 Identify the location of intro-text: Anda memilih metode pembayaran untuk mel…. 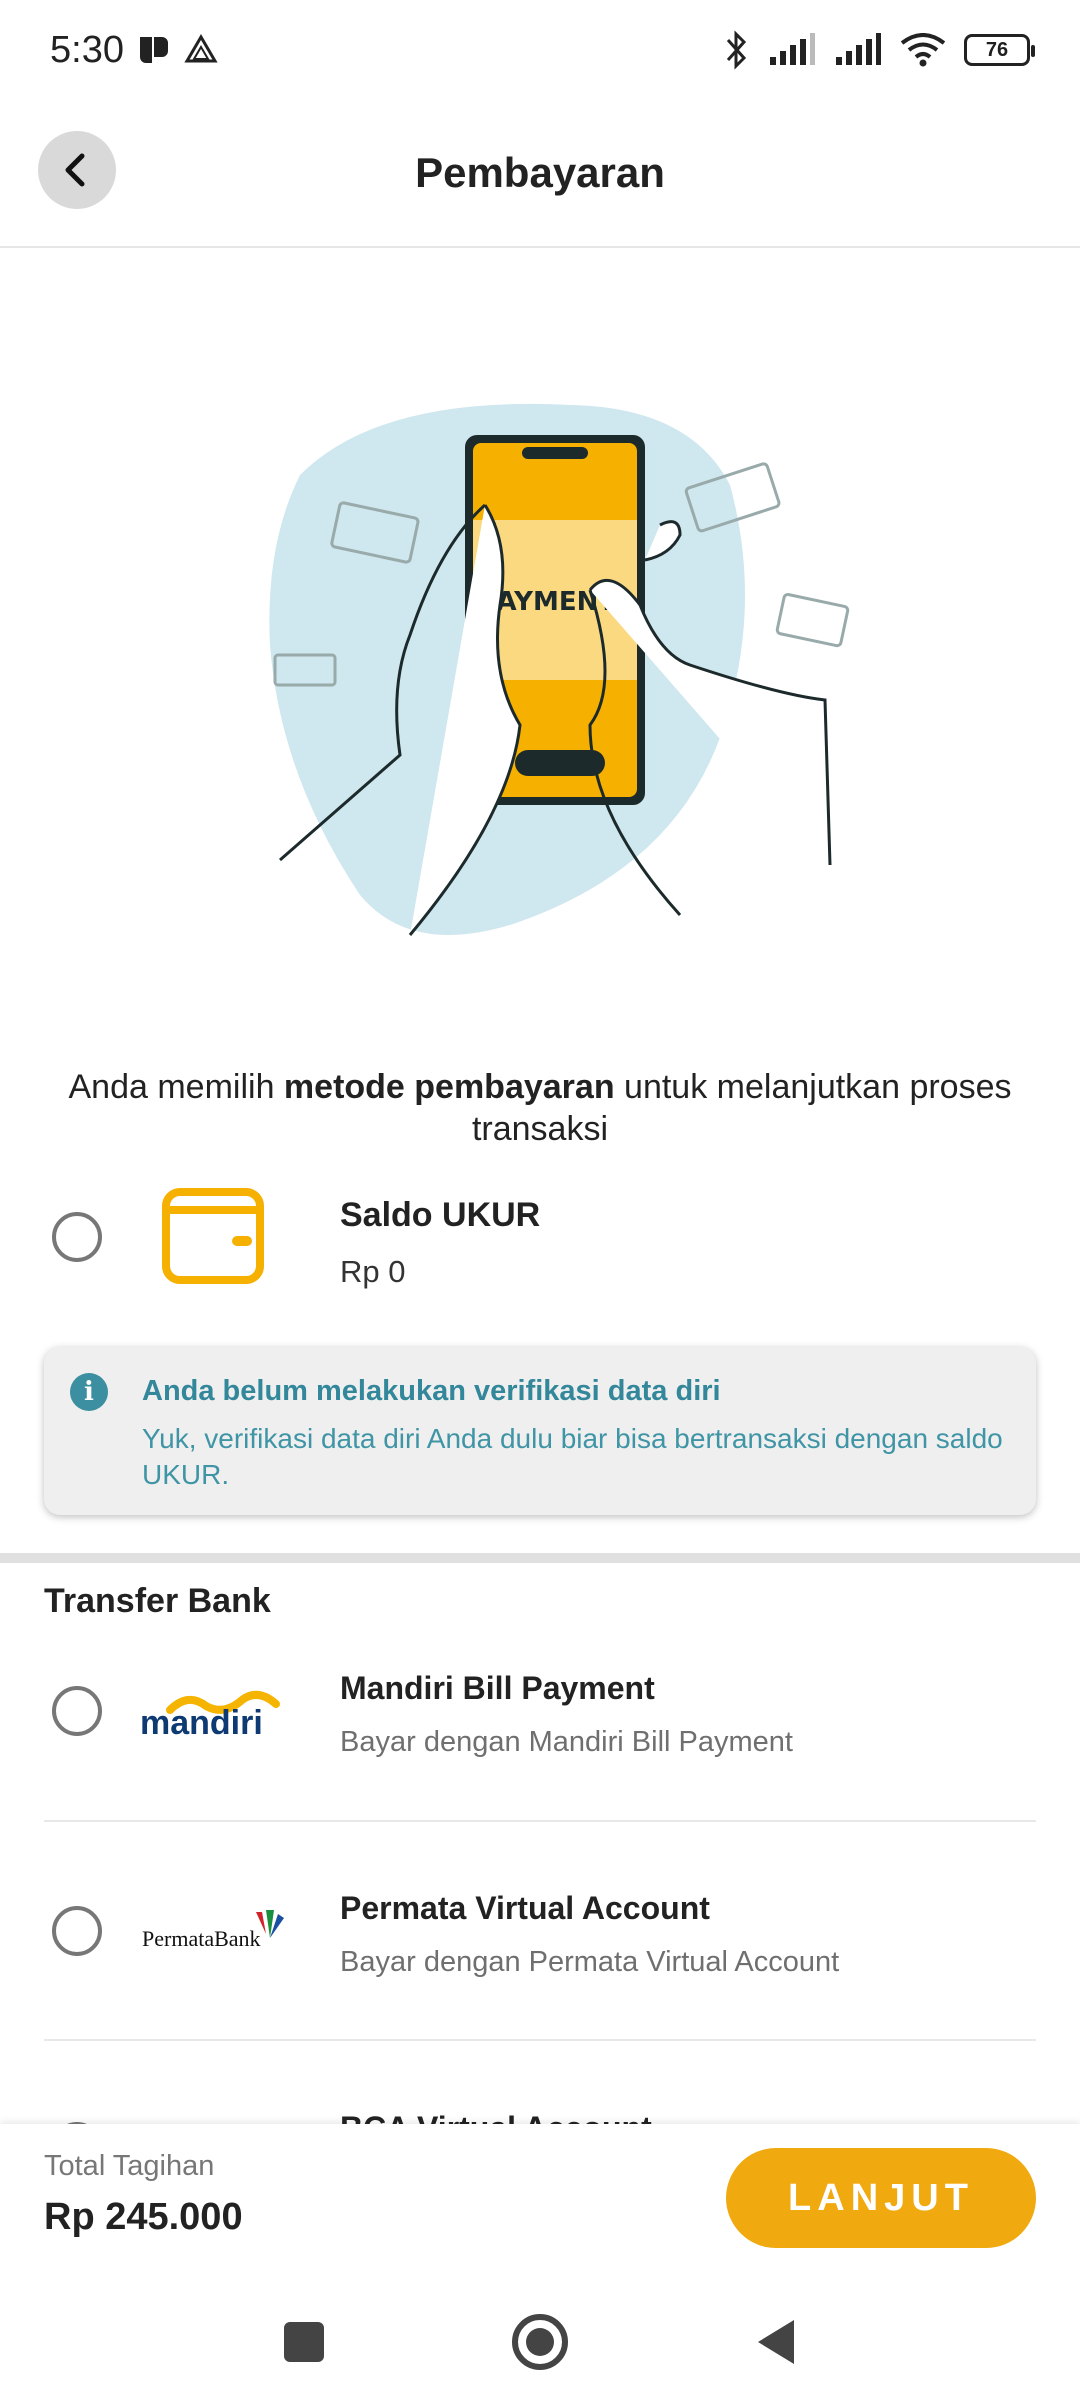
(540, 1108).